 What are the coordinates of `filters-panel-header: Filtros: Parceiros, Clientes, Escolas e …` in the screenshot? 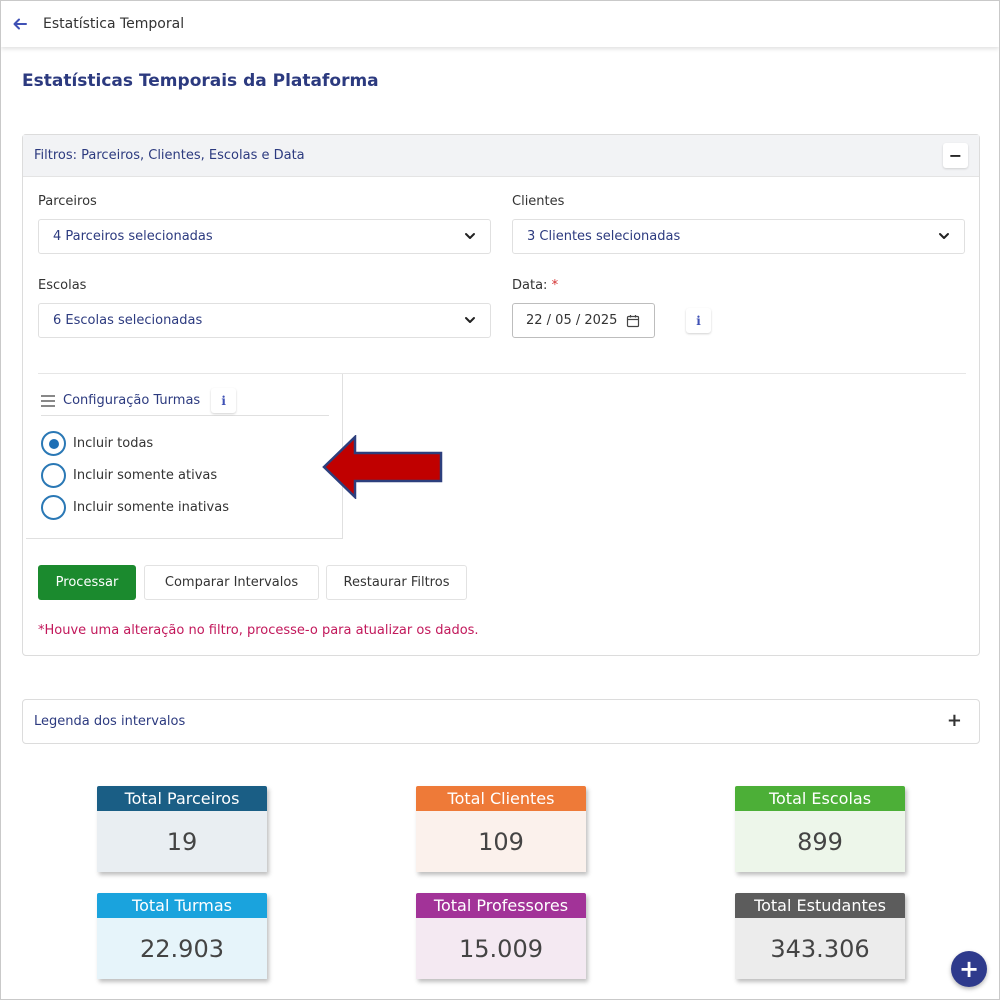 It's located at (501, 156).